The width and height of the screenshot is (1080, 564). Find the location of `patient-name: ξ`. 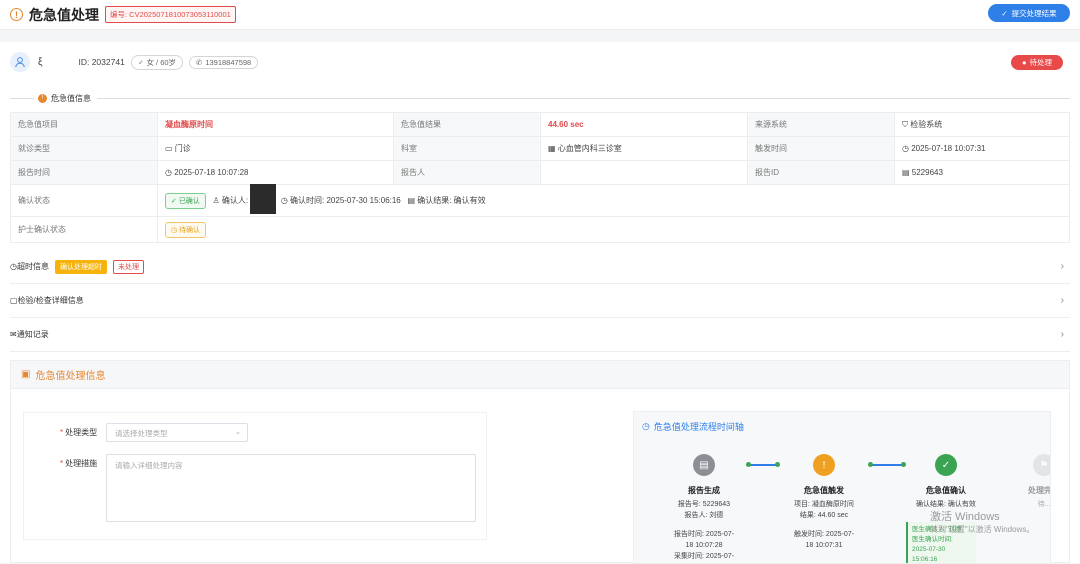

patient-name: ξ is located at coordinates (40, 62).